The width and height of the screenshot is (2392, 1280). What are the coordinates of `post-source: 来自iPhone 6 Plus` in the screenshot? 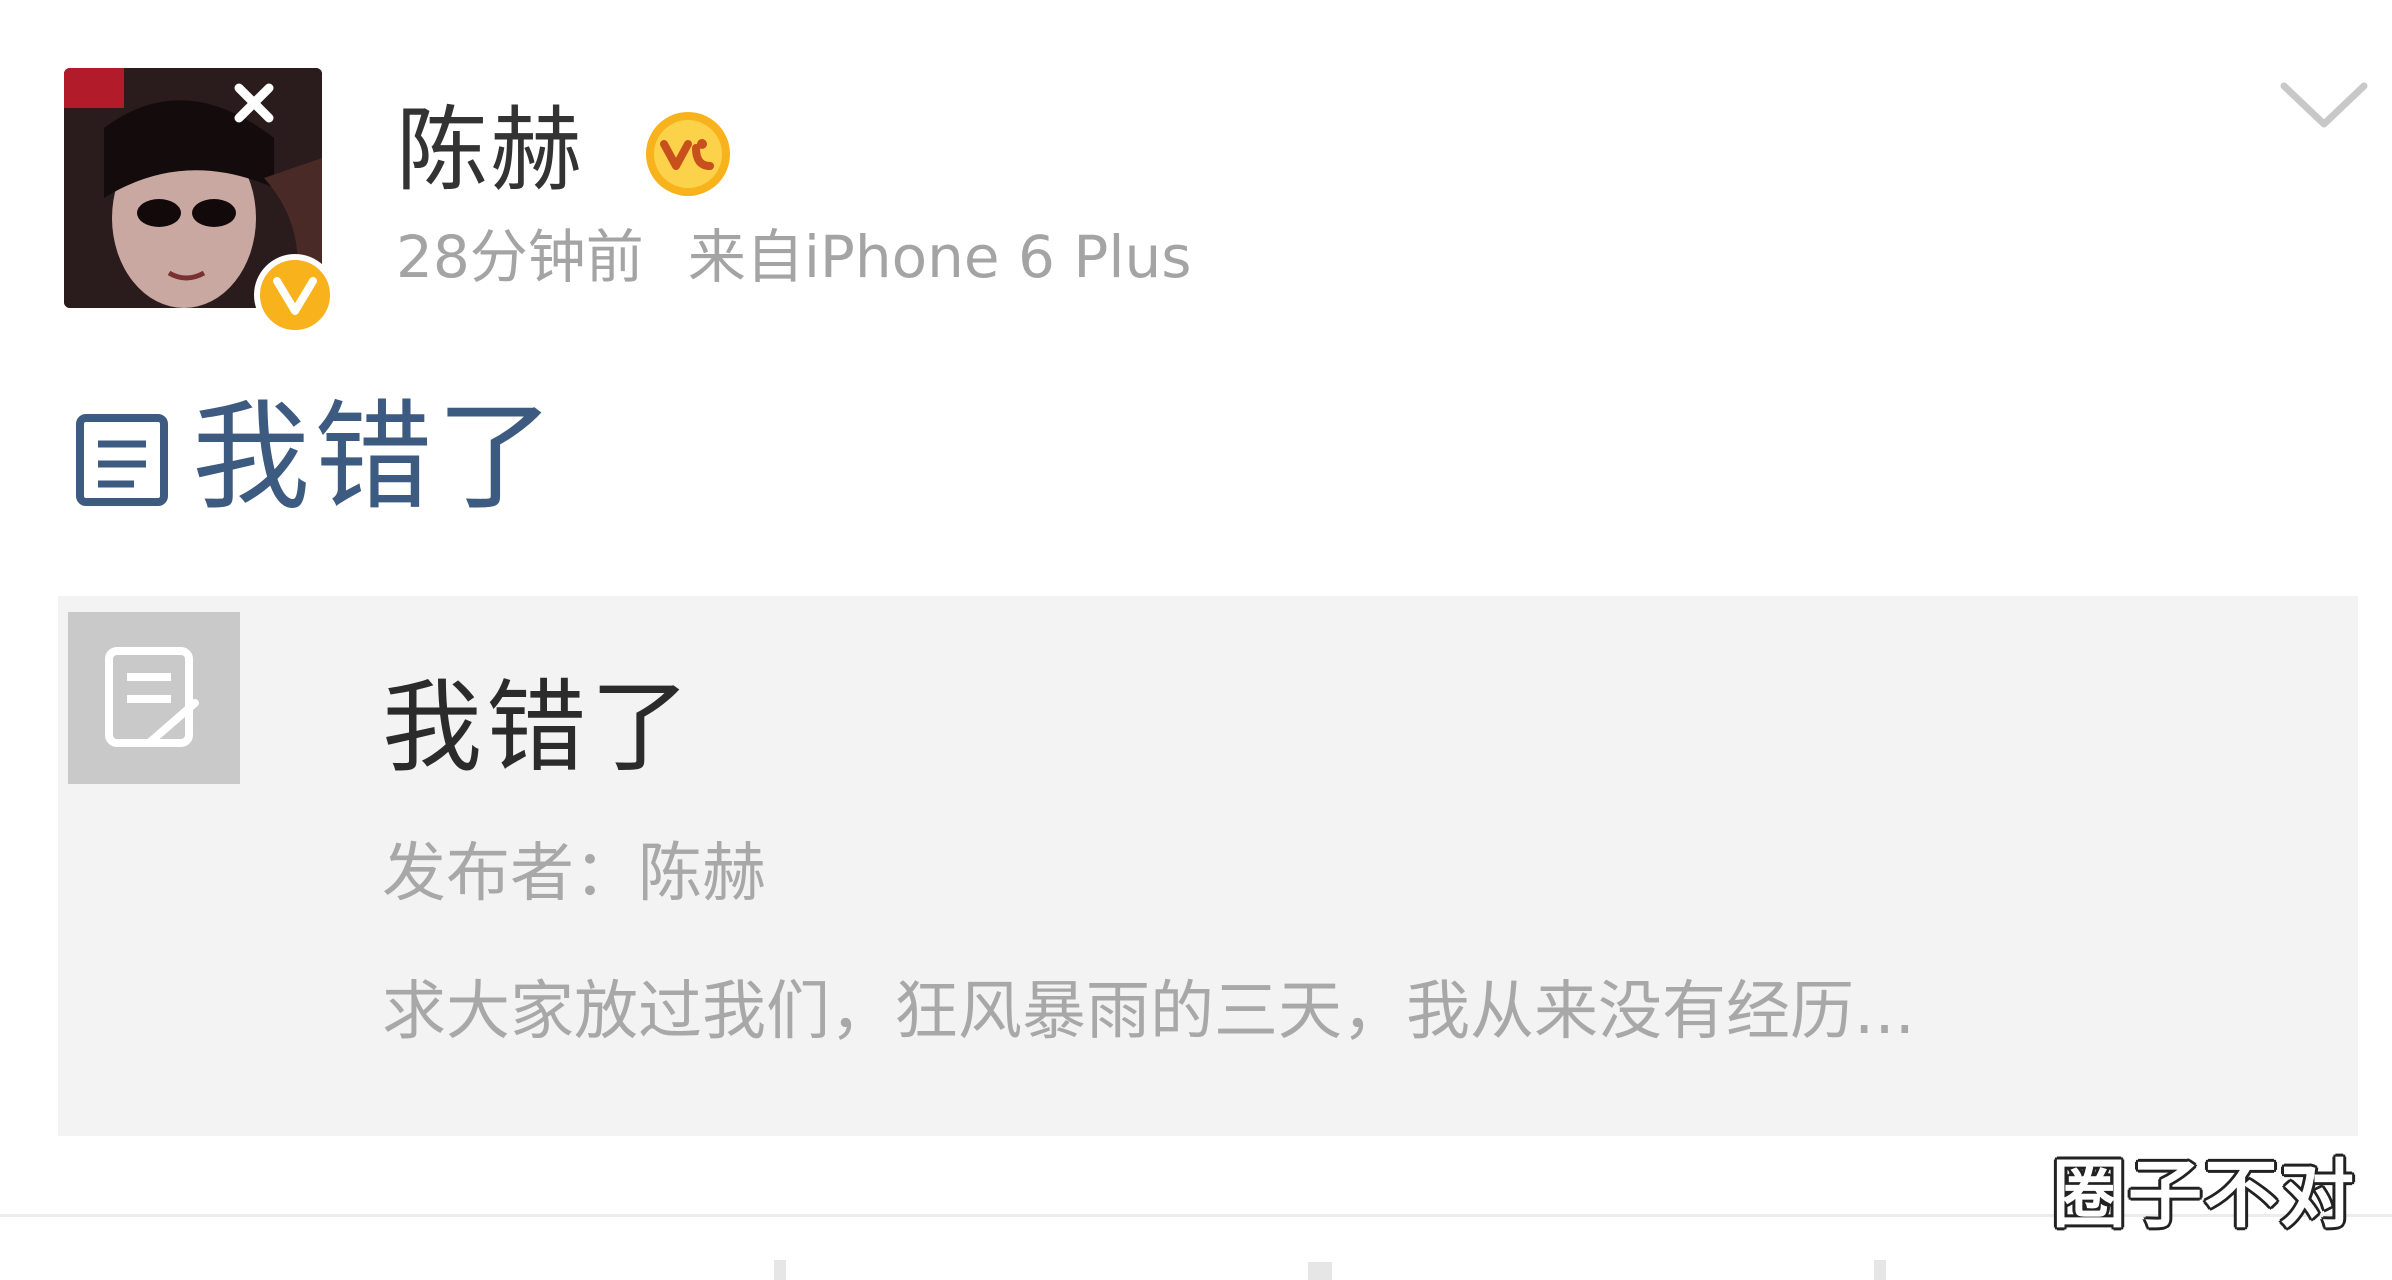 It's located at (940, 257).